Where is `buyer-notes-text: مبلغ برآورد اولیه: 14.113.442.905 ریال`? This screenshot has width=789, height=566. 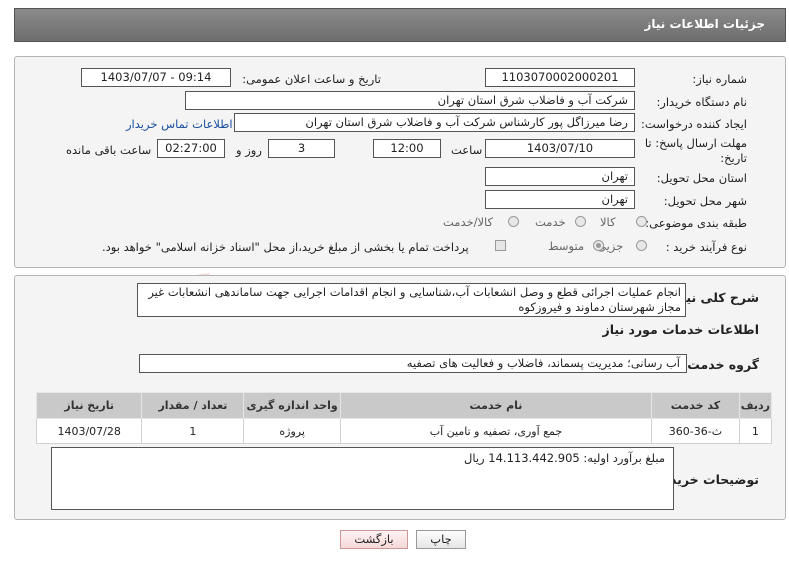 buyer-notes-text: مبلغ برآورد اولیه: 14.113.442.905 ریال is located at coordinates (564, 458).